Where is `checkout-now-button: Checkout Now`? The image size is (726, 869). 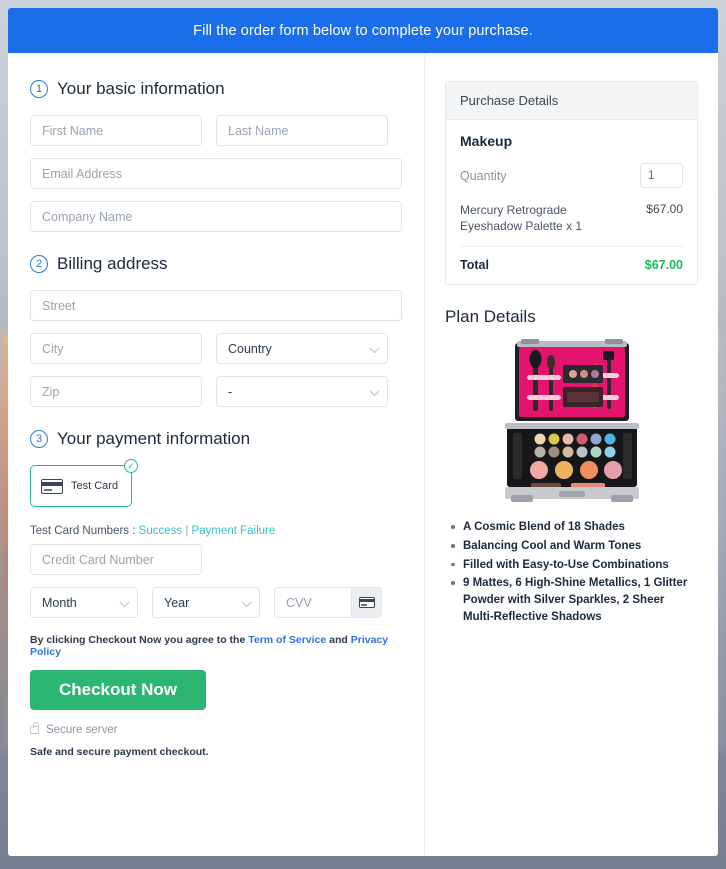 checkout-now-button: Checkout Now is located at coordinates (118, 690).